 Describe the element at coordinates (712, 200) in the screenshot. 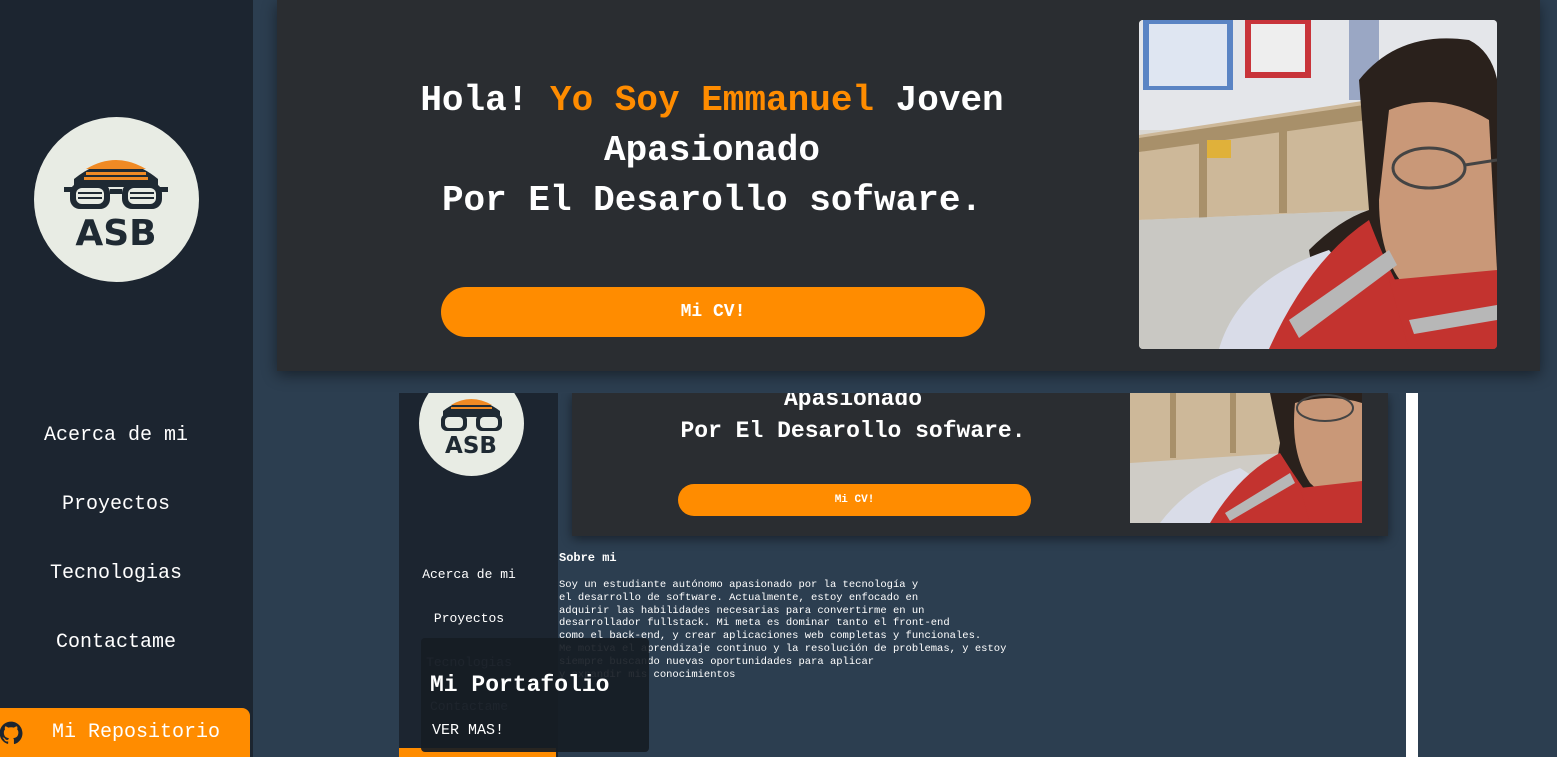

I see `hero-title-line3: Por El Desarollo sofware.` at that location.